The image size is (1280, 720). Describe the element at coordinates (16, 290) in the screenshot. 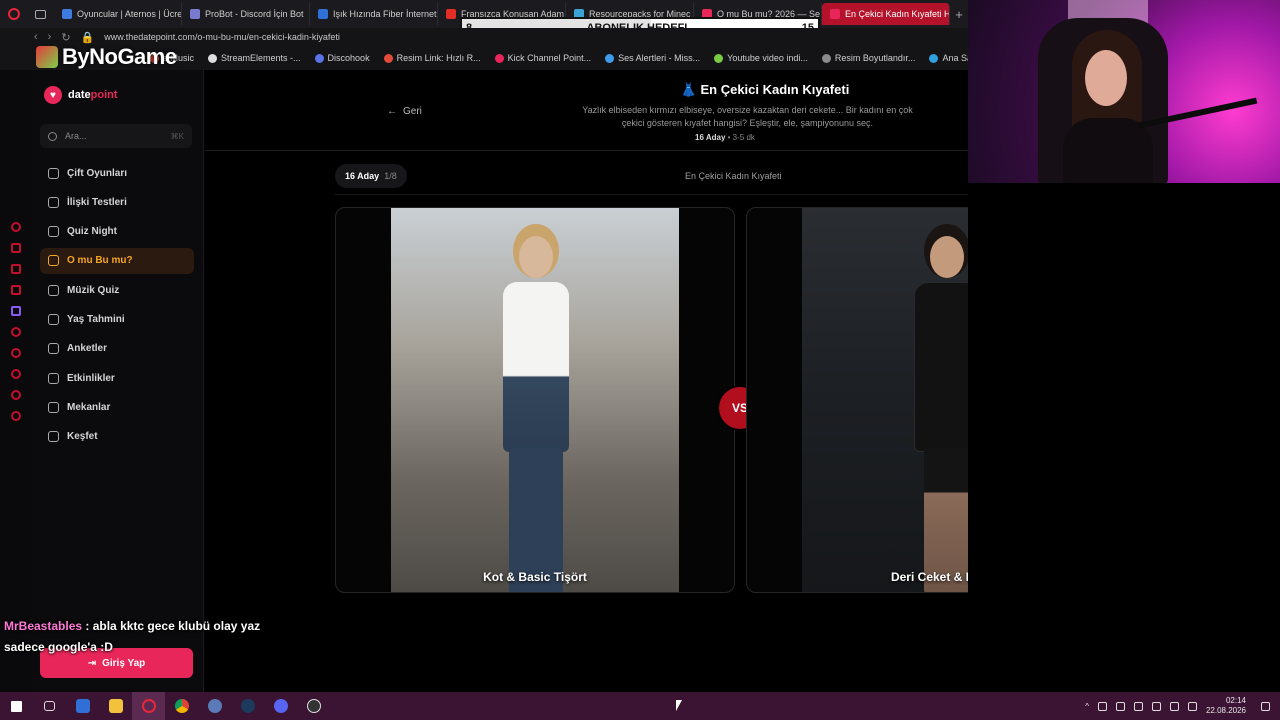

I see `player-icon` at that location.